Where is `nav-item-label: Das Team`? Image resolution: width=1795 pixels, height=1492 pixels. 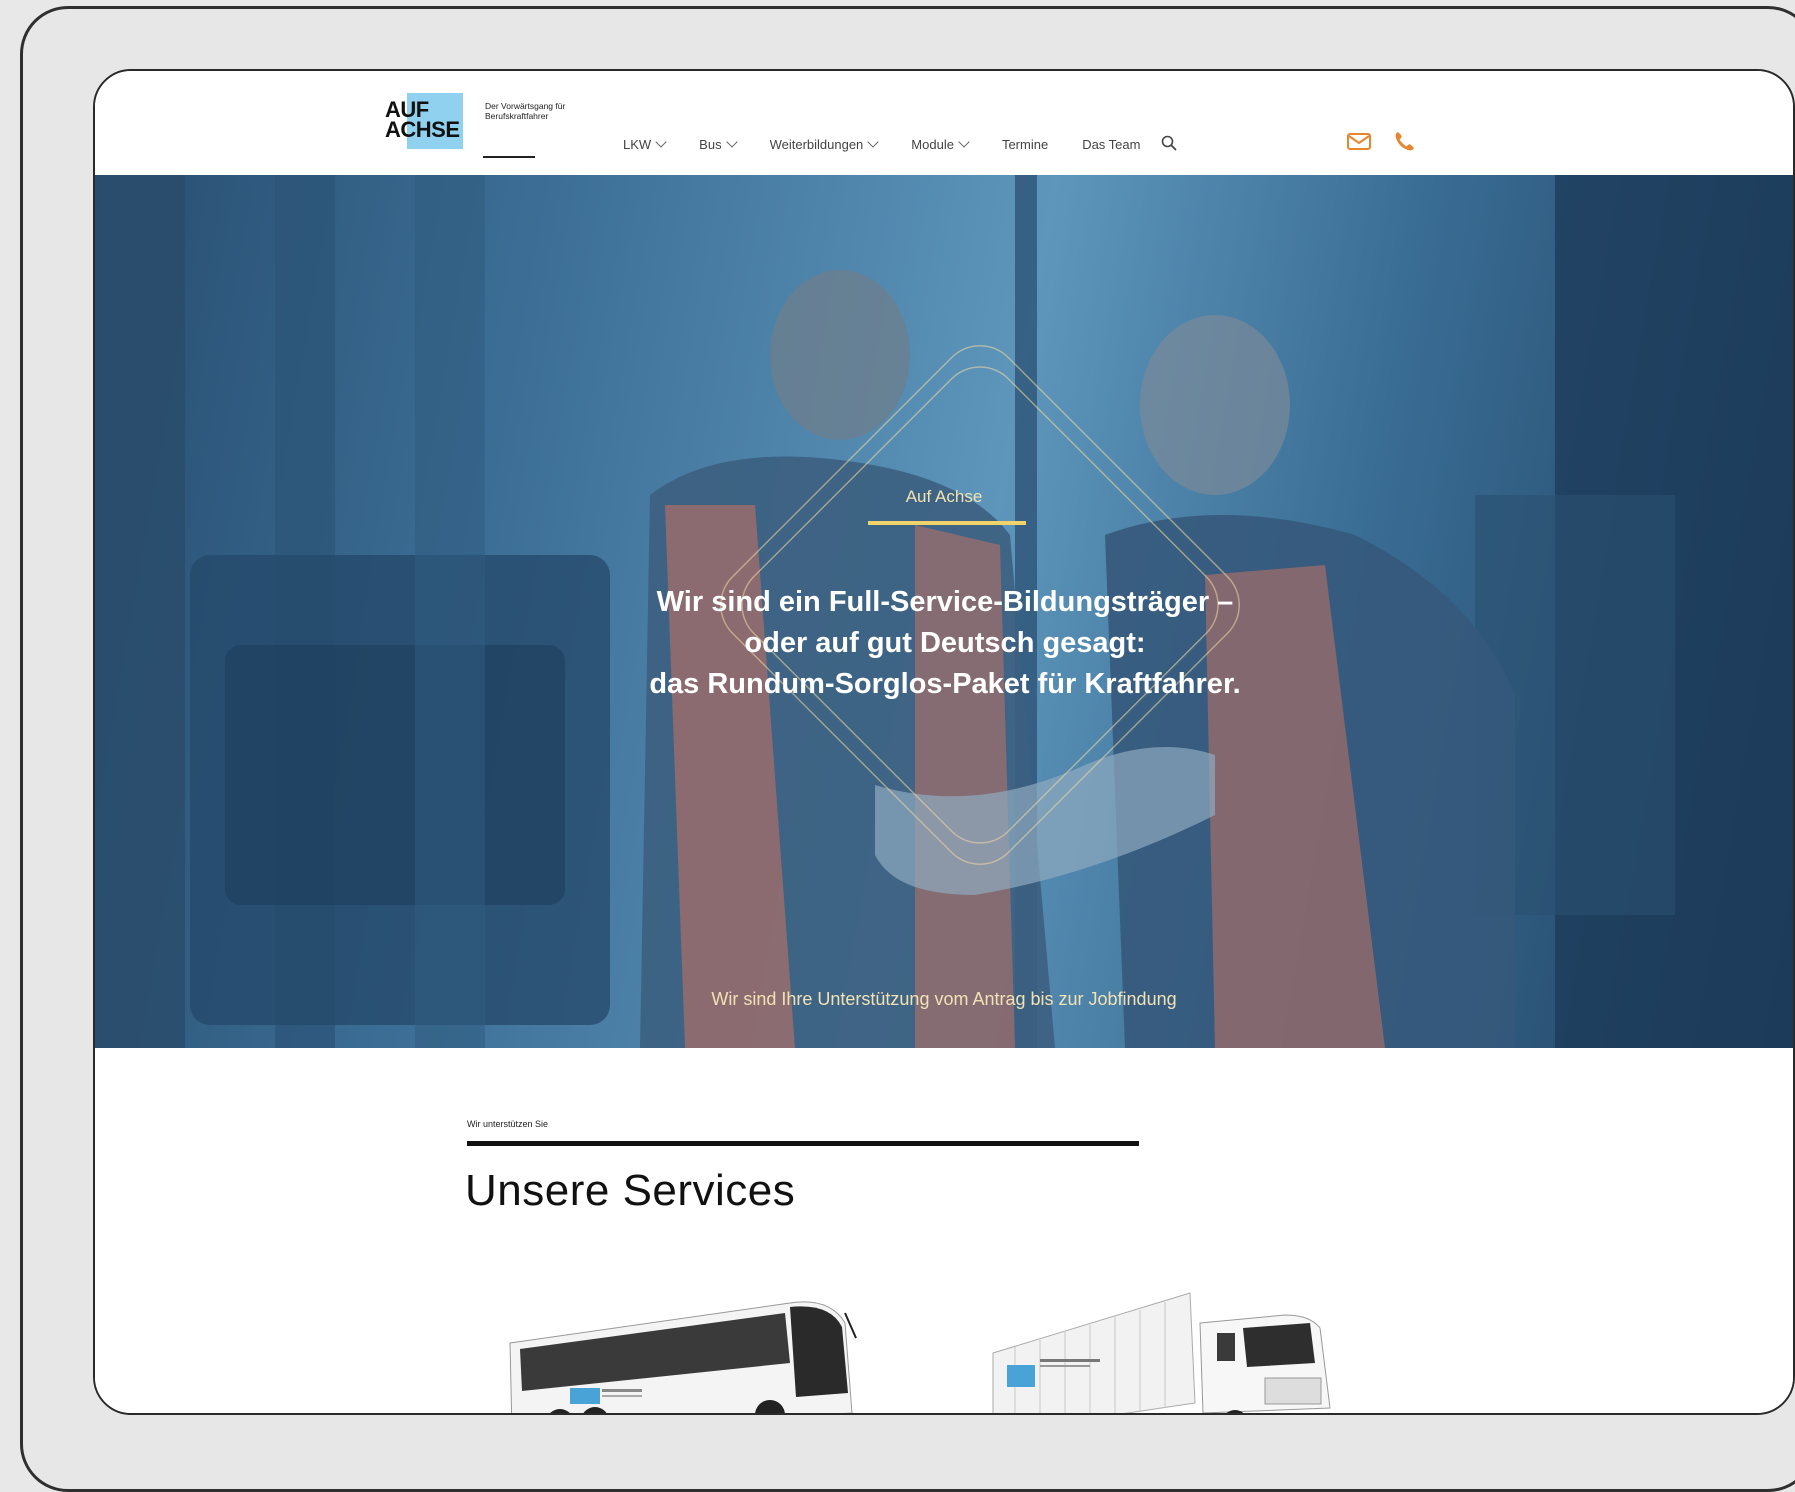
nav-item-label: Das Team is located at coordinates (1111, 144).